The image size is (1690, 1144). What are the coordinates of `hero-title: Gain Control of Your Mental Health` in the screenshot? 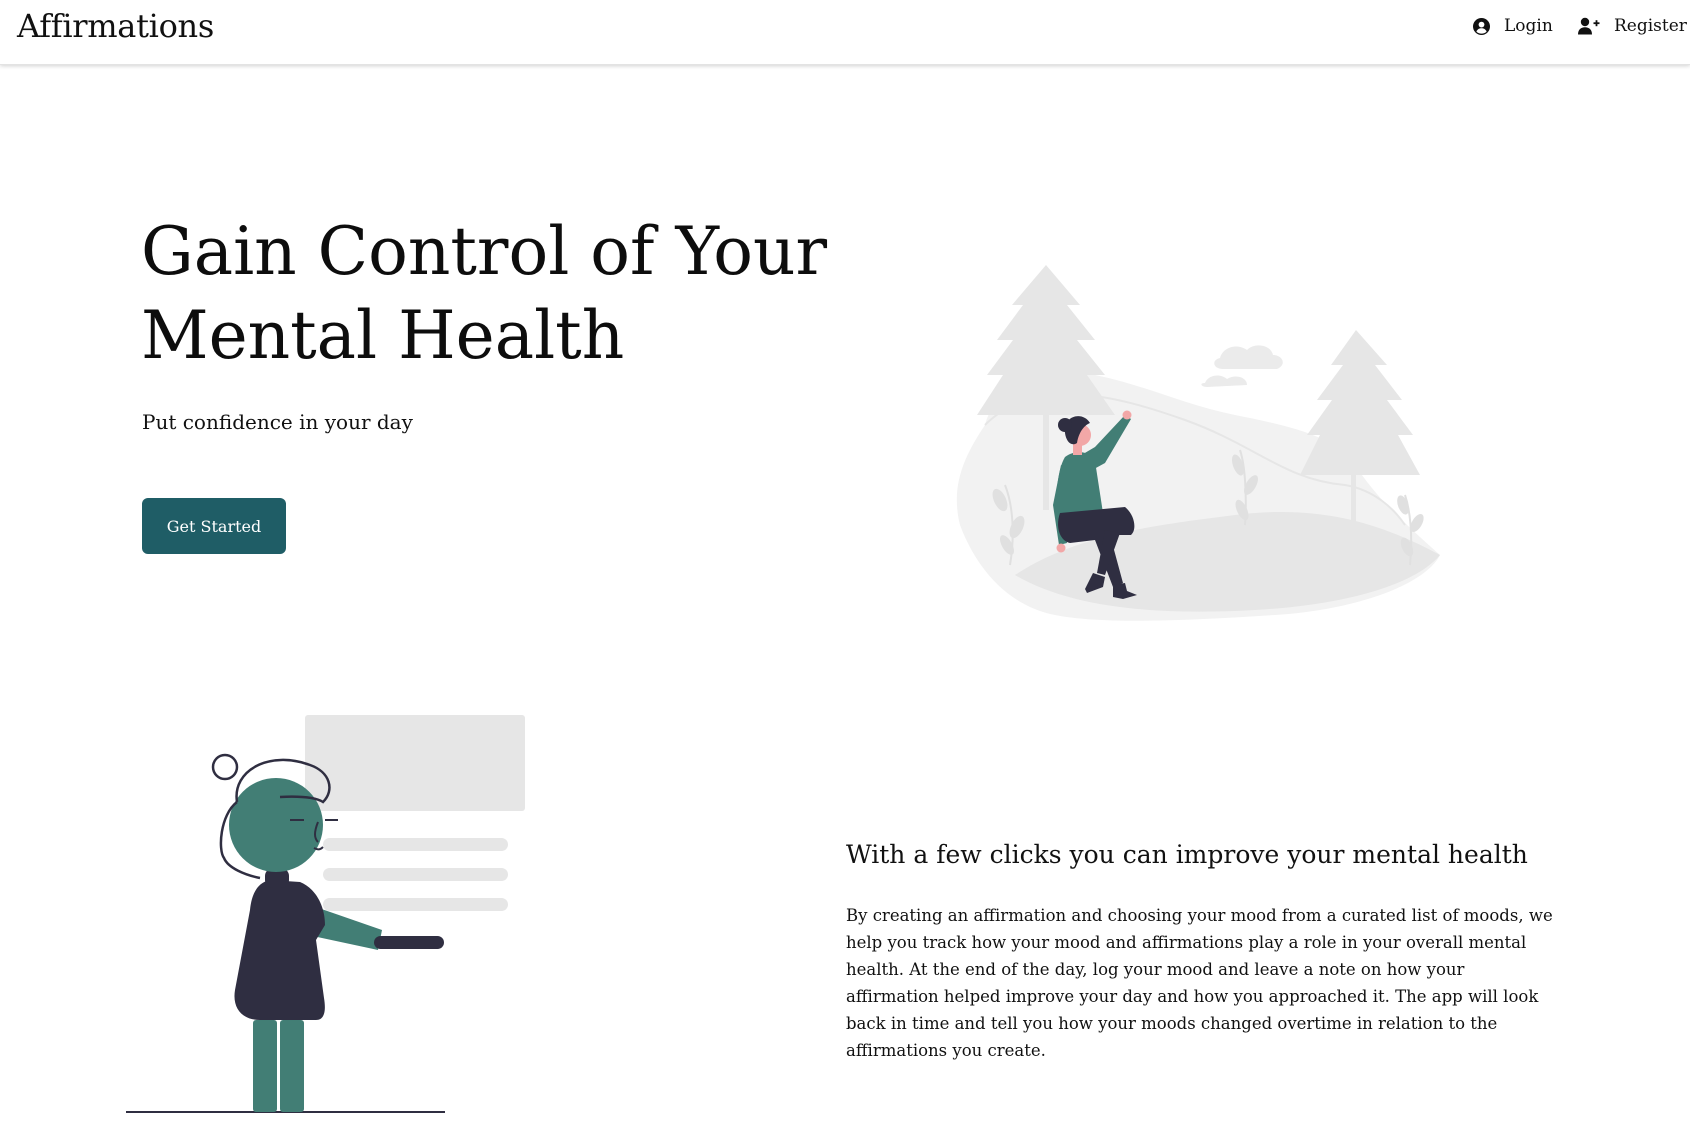 It's located at (484, 293).